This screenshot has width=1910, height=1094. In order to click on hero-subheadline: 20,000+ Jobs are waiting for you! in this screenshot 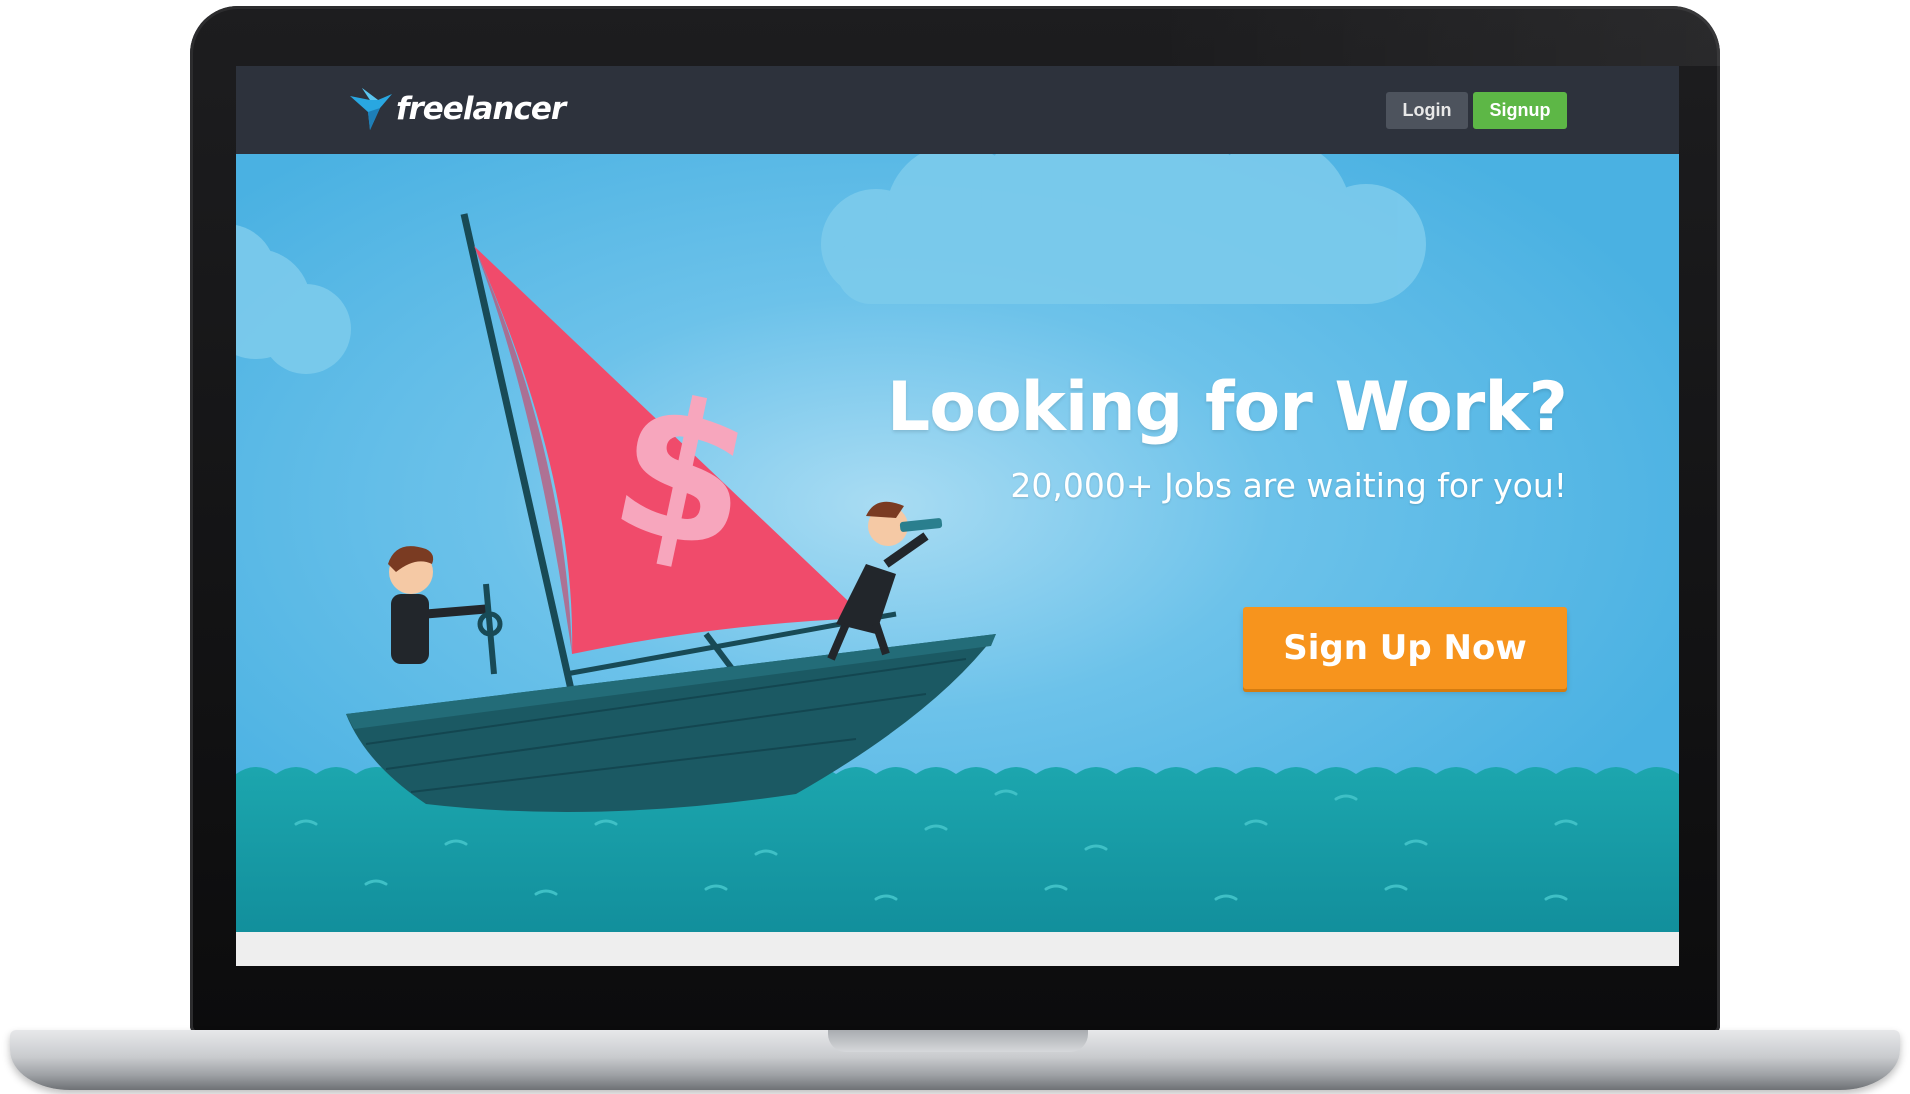, I will do `click(1288, 485)`.